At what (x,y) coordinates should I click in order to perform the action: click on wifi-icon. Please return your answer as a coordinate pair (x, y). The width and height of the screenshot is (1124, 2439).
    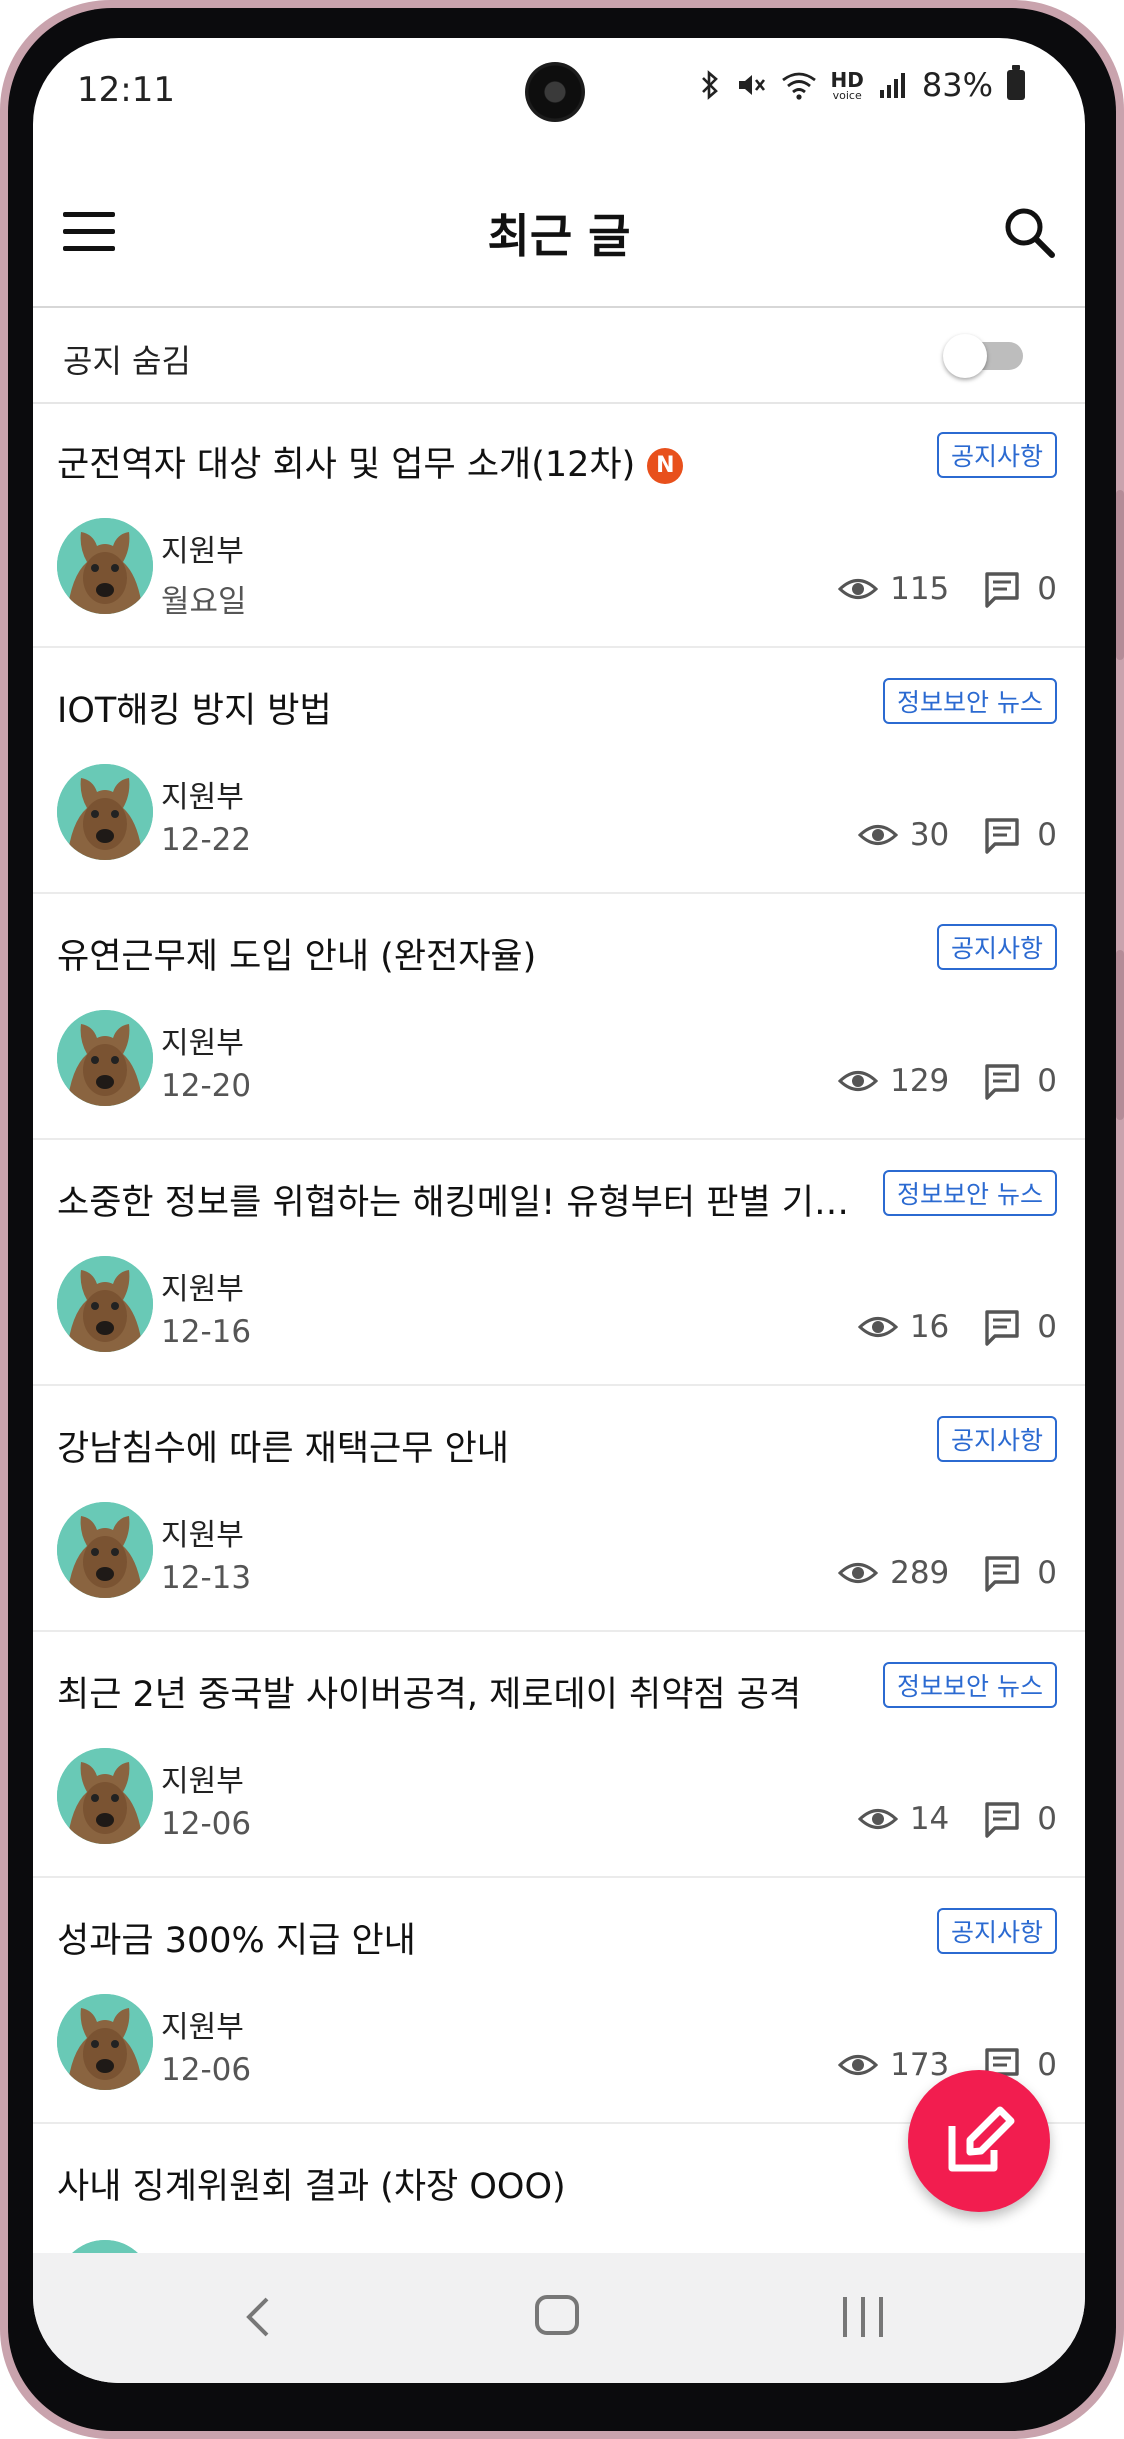
    Looking at the image, I should click on (798, 86).